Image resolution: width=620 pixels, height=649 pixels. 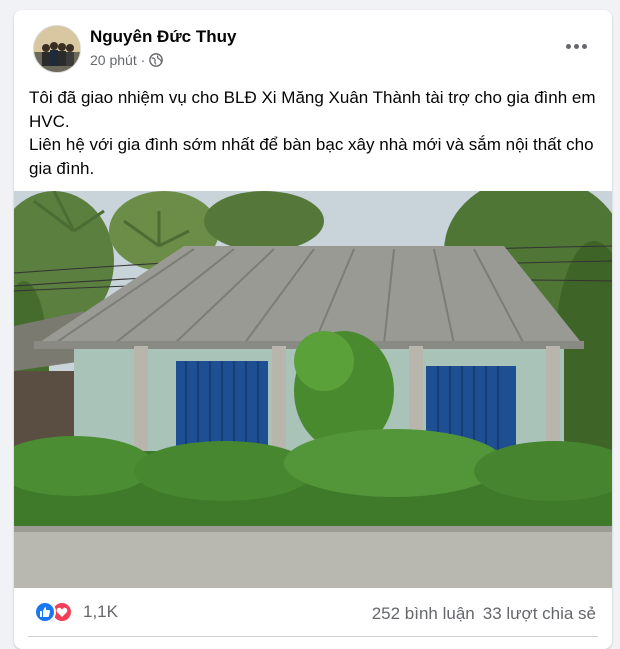 What do you see at coordinates (313, 43) in the screenshot?
I see `post-header: Nguyên Đức Thuy 20 phút ·` at bounding box center [313, 43].